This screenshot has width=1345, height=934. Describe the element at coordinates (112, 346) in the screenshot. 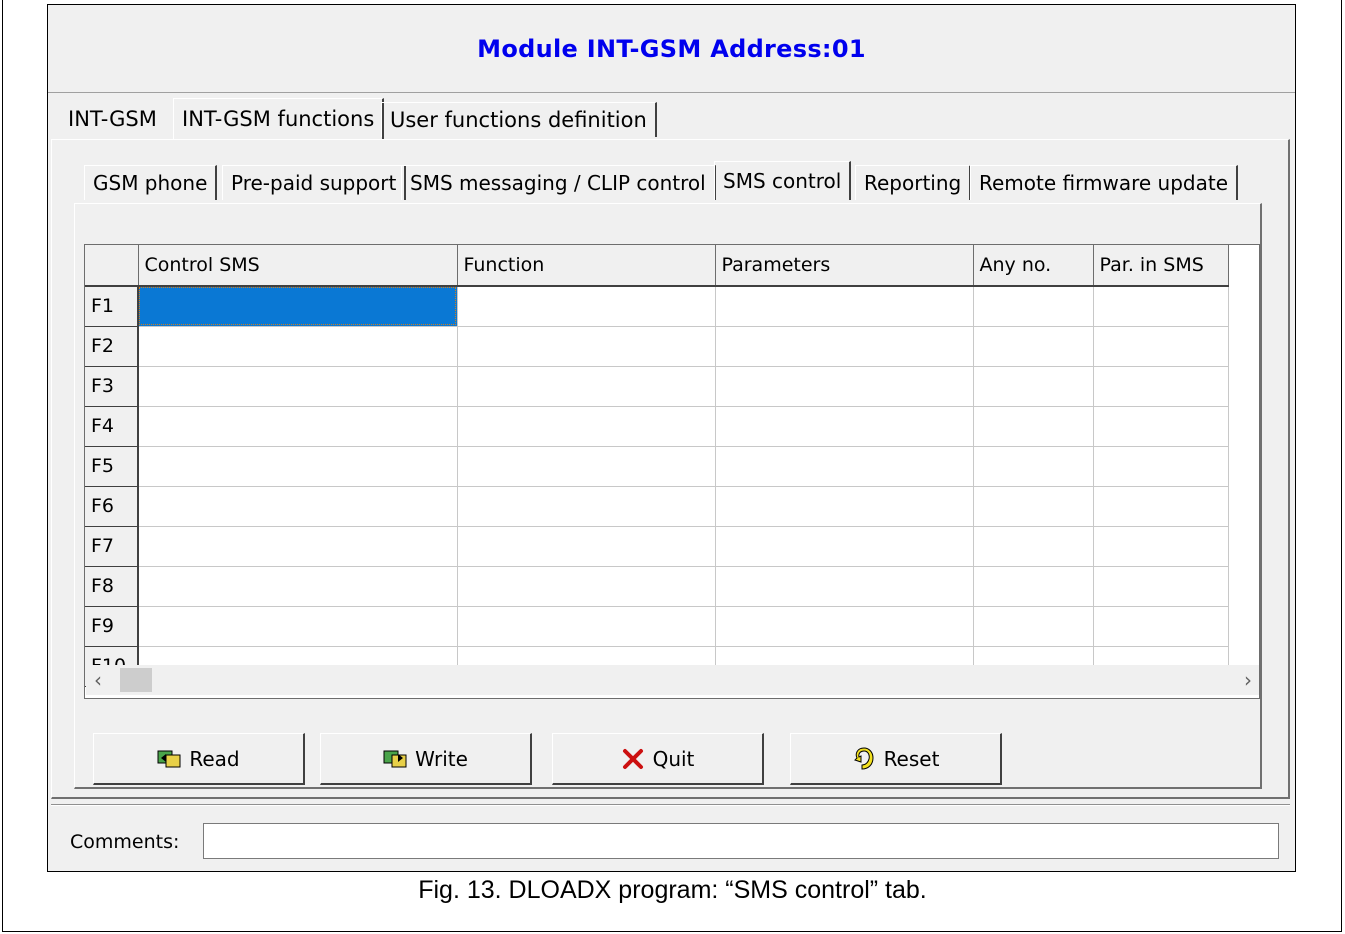

I see `row-header: F2` at that location.